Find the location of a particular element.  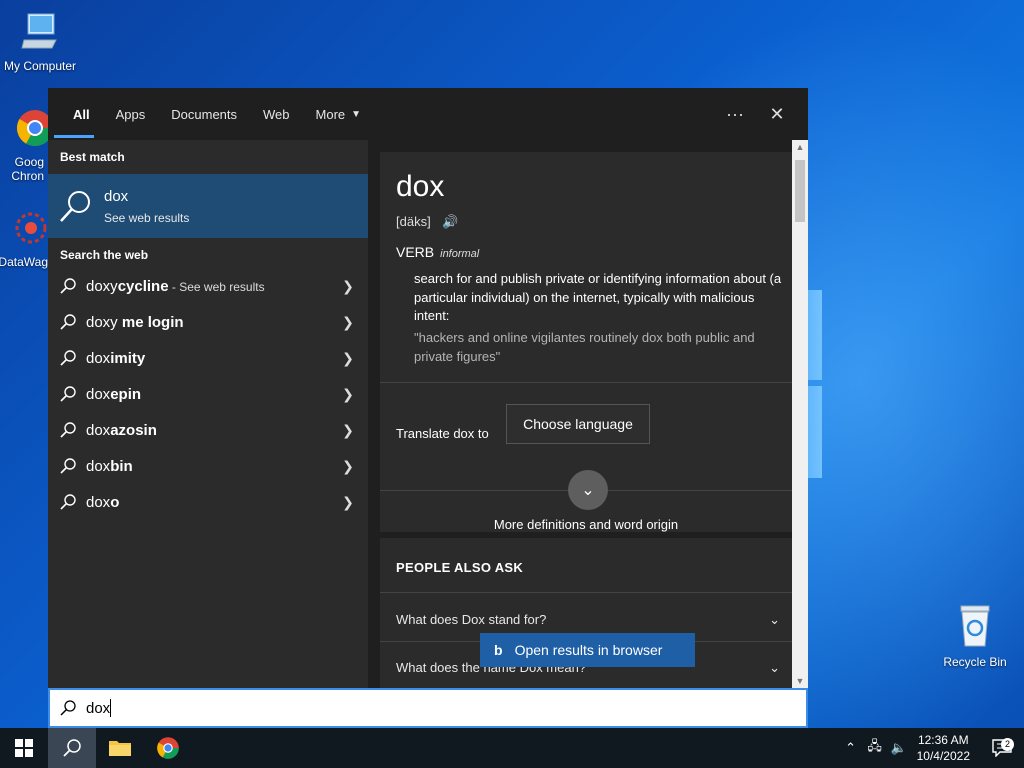

suggestion-item: doxazosin ❯ is located at coordinates (208, 430).